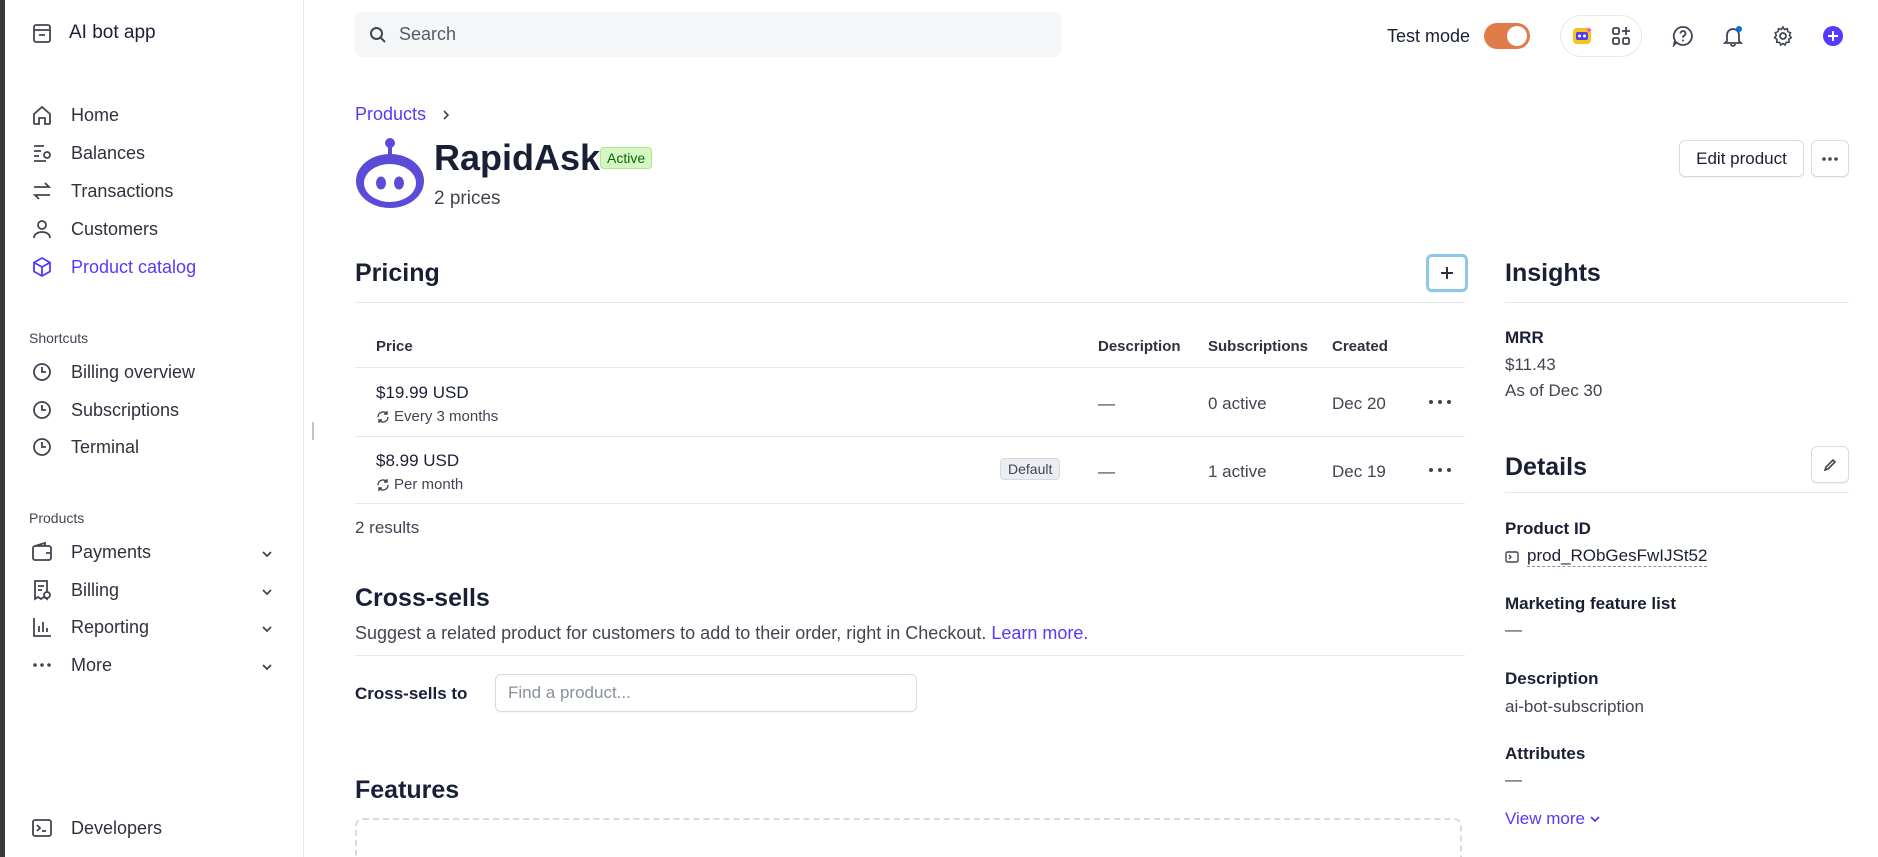 Image resolution: width=1878 pixels, height=857 pixels. I want to click on product-more-button, so click(1830, 158).